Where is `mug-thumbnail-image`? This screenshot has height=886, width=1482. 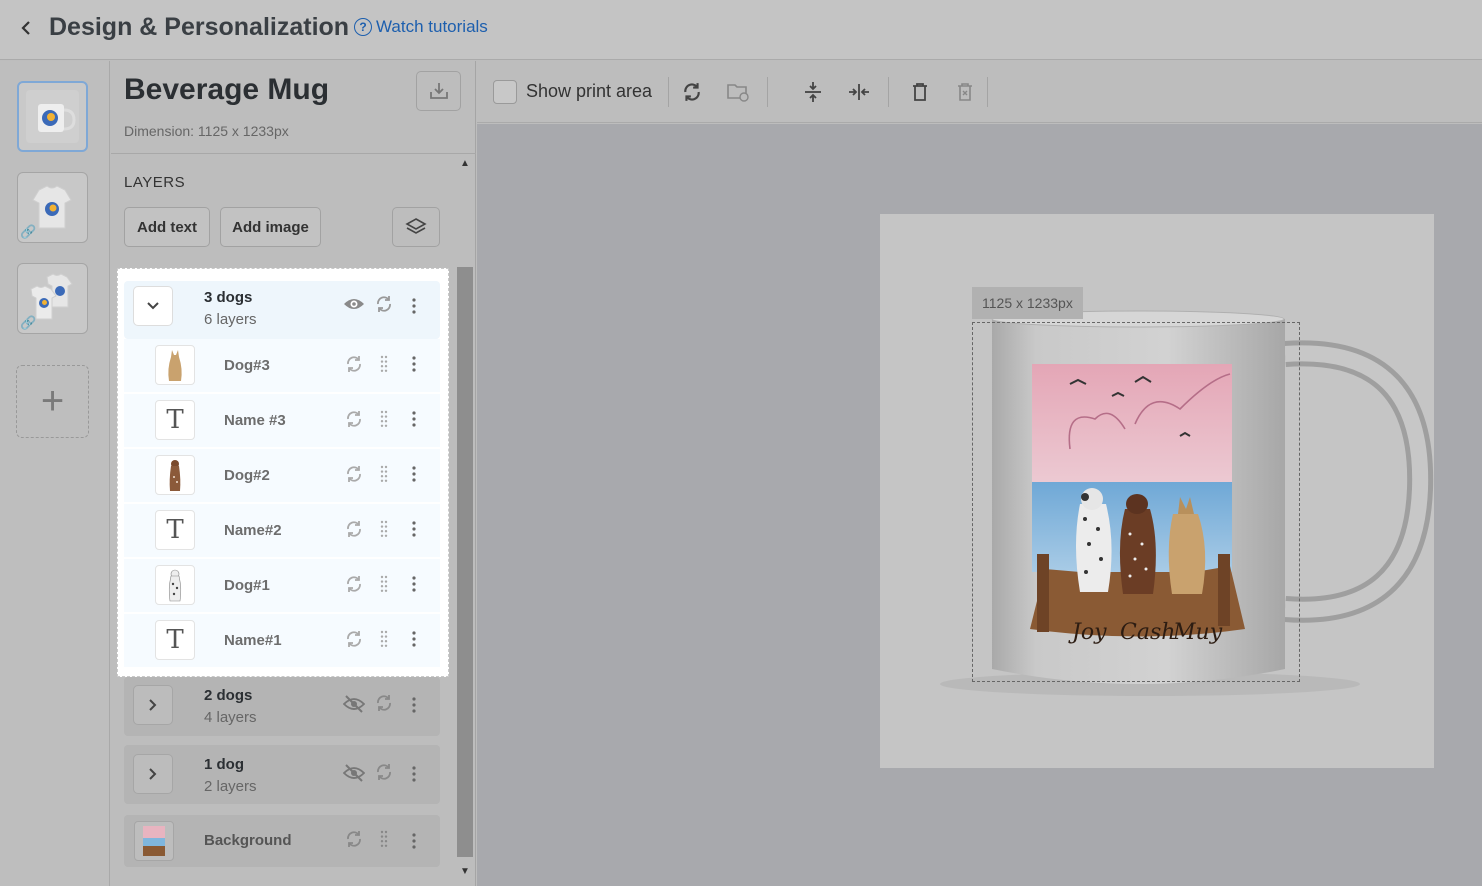
mug-thumbnail-image is located at coordinates (52, 116).